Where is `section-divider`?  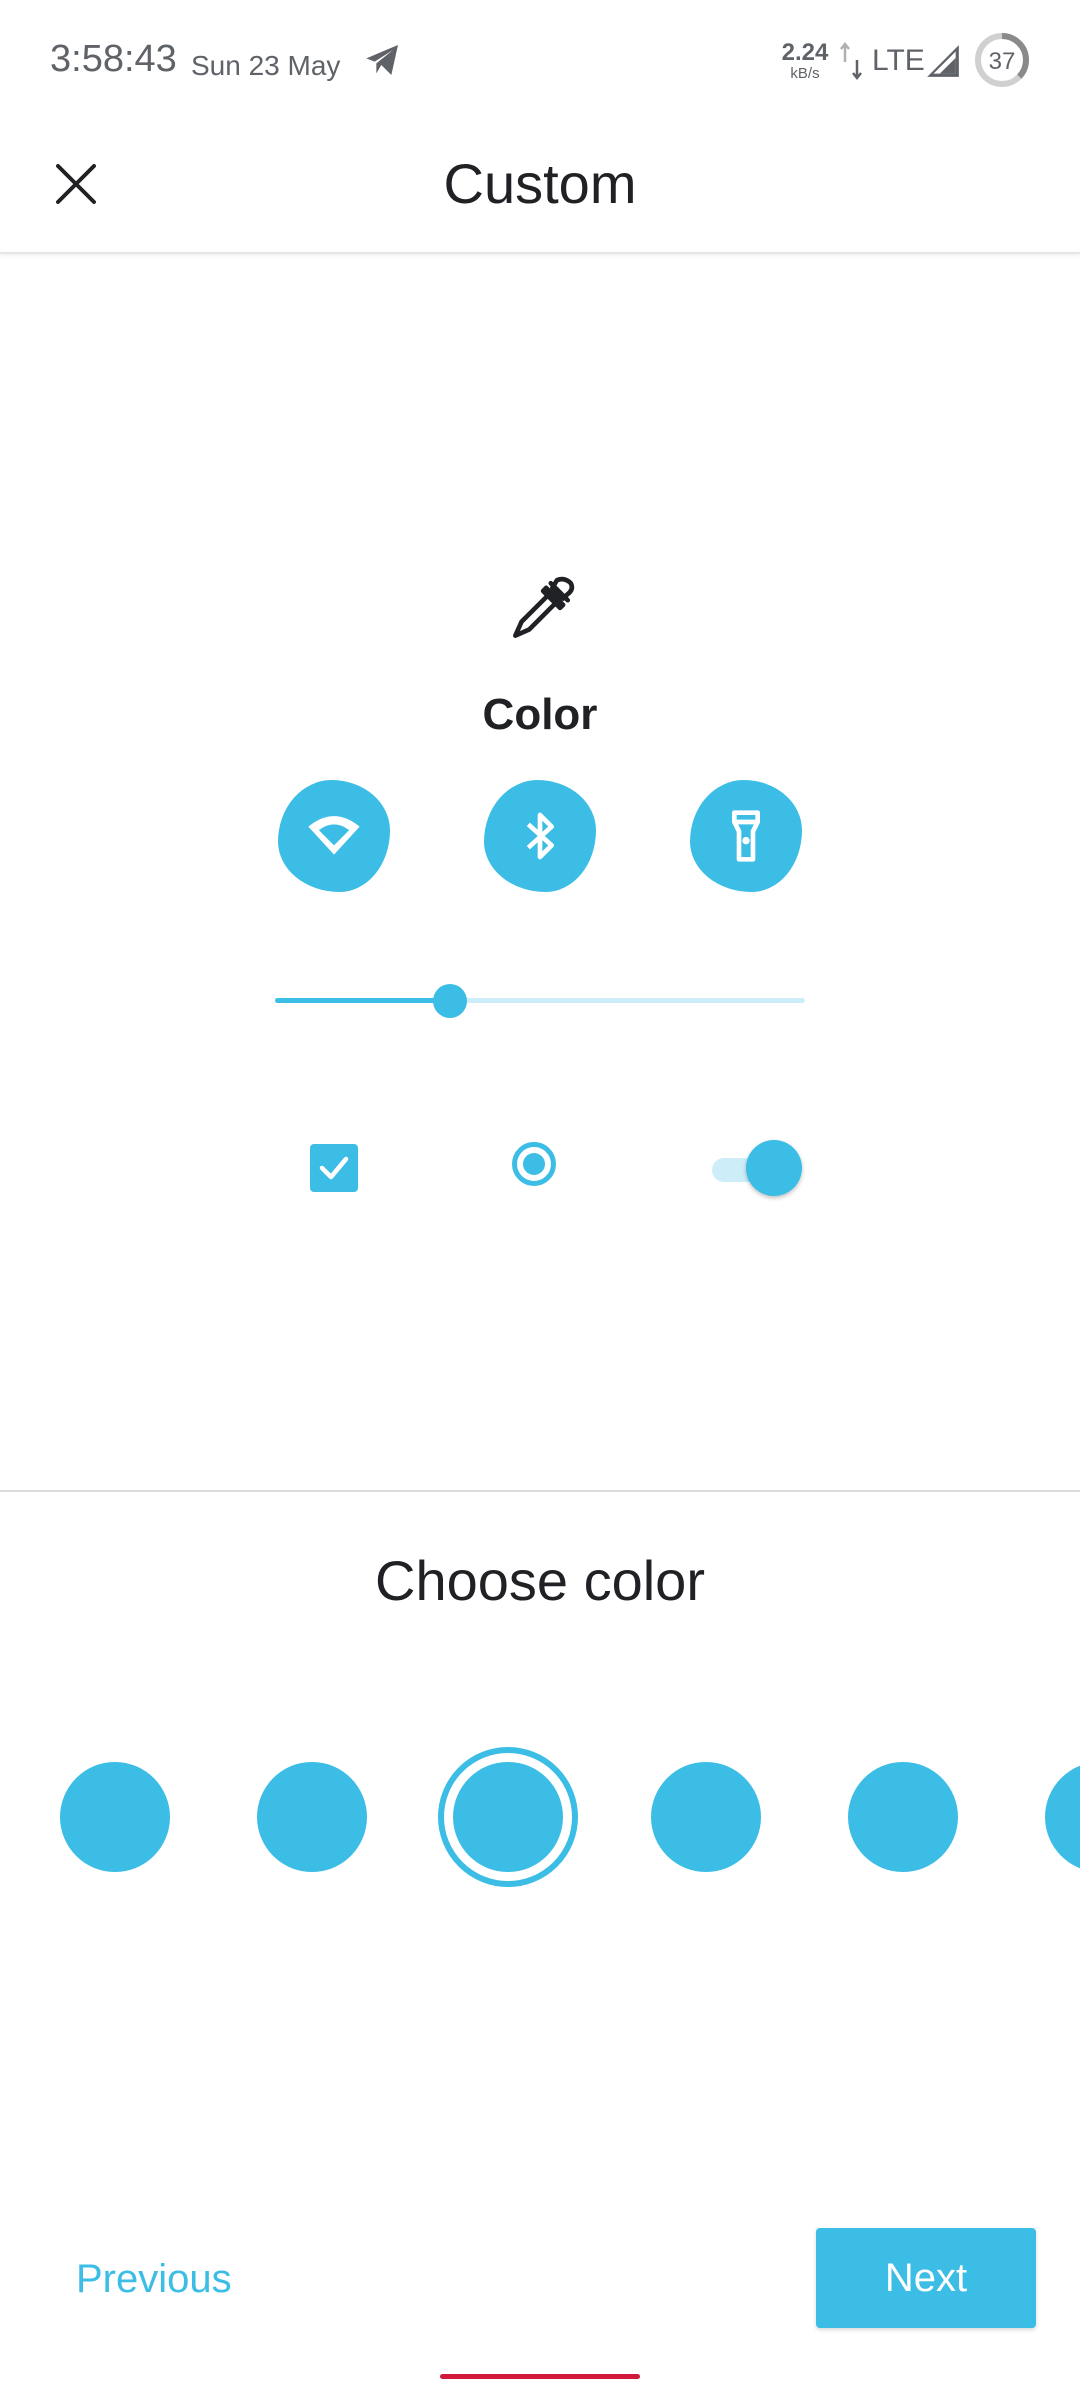 section-divider is located at coordinates (540, 1491).